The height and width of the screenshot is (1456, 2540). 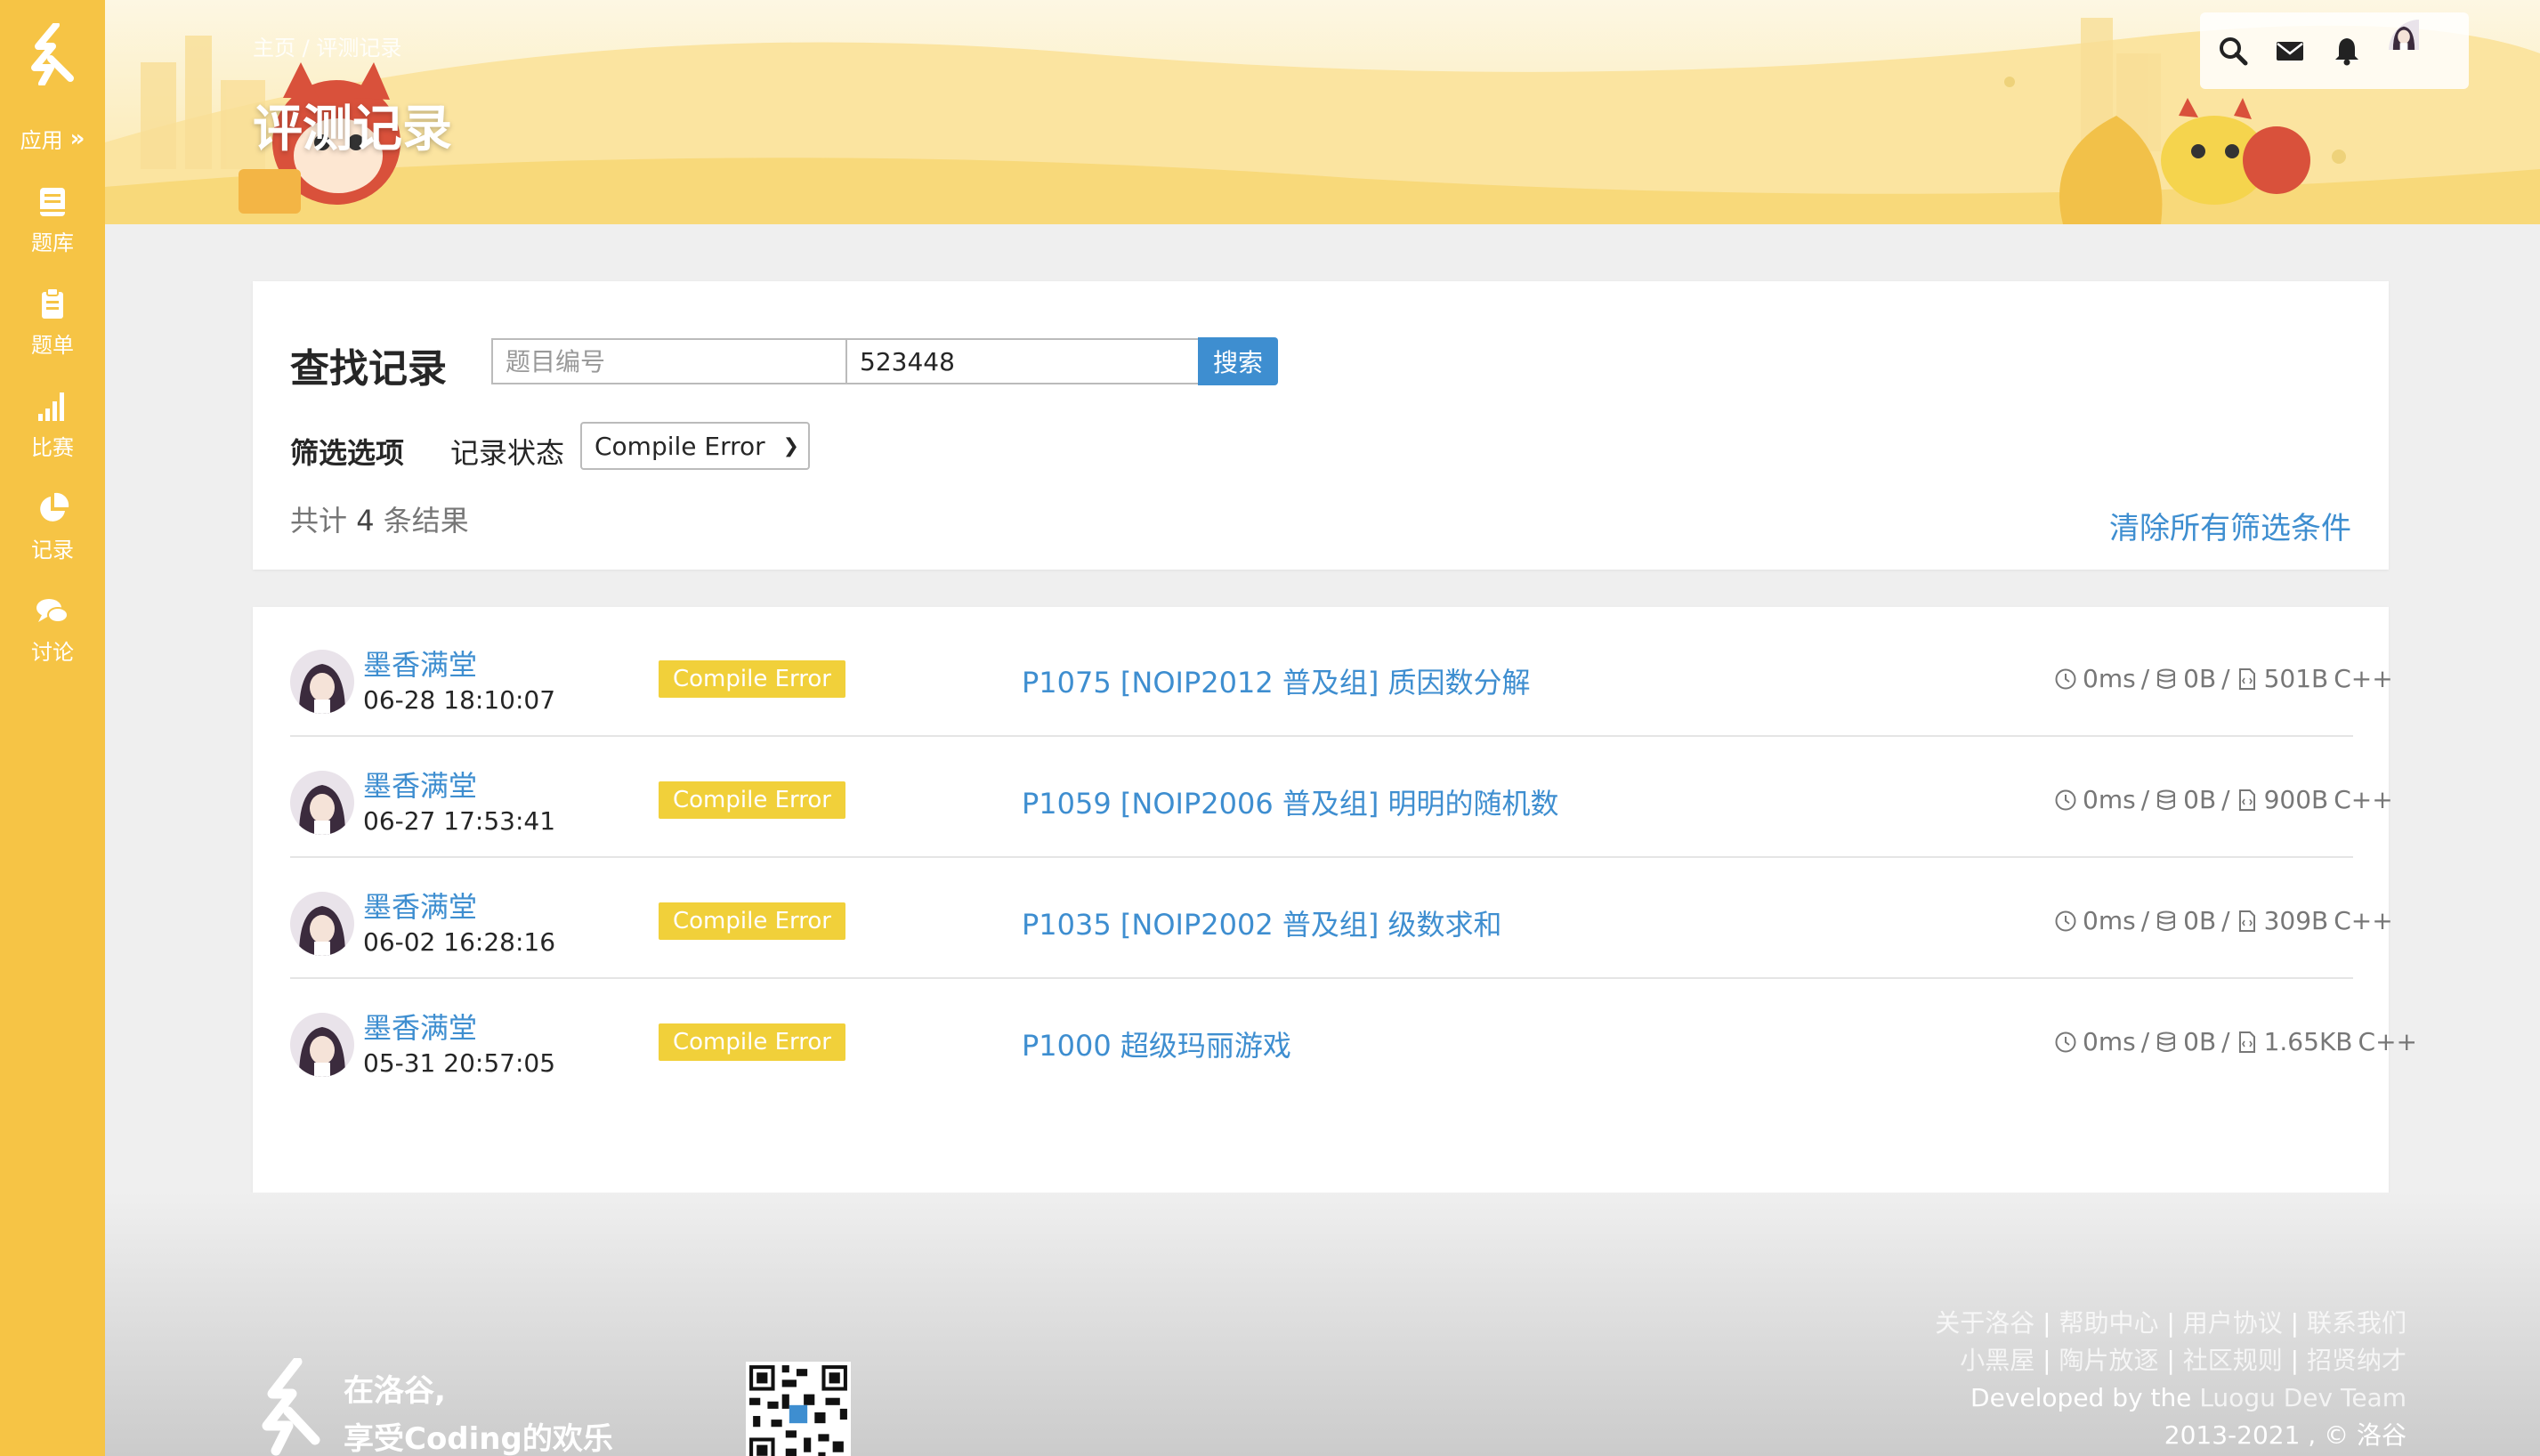 What do you see at coordinates (2290, 51) in the screenshot?
I see `mail-icon` at bounding box center [2290, 51].